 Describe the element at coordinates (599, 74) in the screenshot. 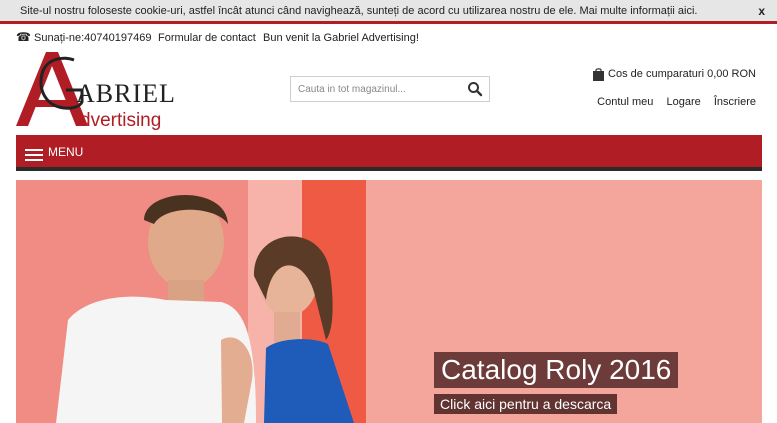

I see `shopping-bag-icon` at that location.